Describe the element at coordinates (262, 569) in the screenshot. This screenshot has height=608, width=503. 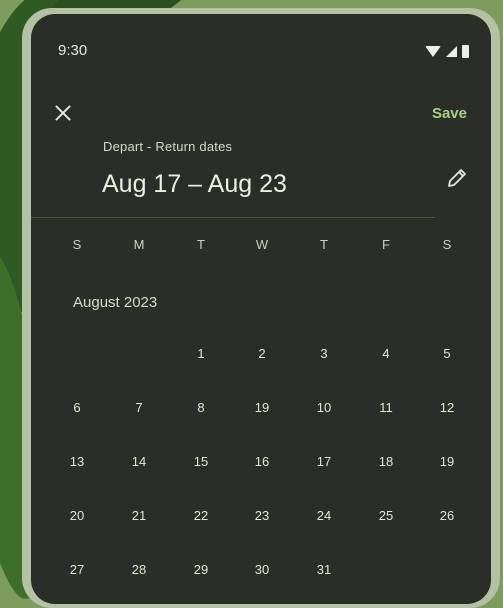
I see `calendar-day: 30` at that location.